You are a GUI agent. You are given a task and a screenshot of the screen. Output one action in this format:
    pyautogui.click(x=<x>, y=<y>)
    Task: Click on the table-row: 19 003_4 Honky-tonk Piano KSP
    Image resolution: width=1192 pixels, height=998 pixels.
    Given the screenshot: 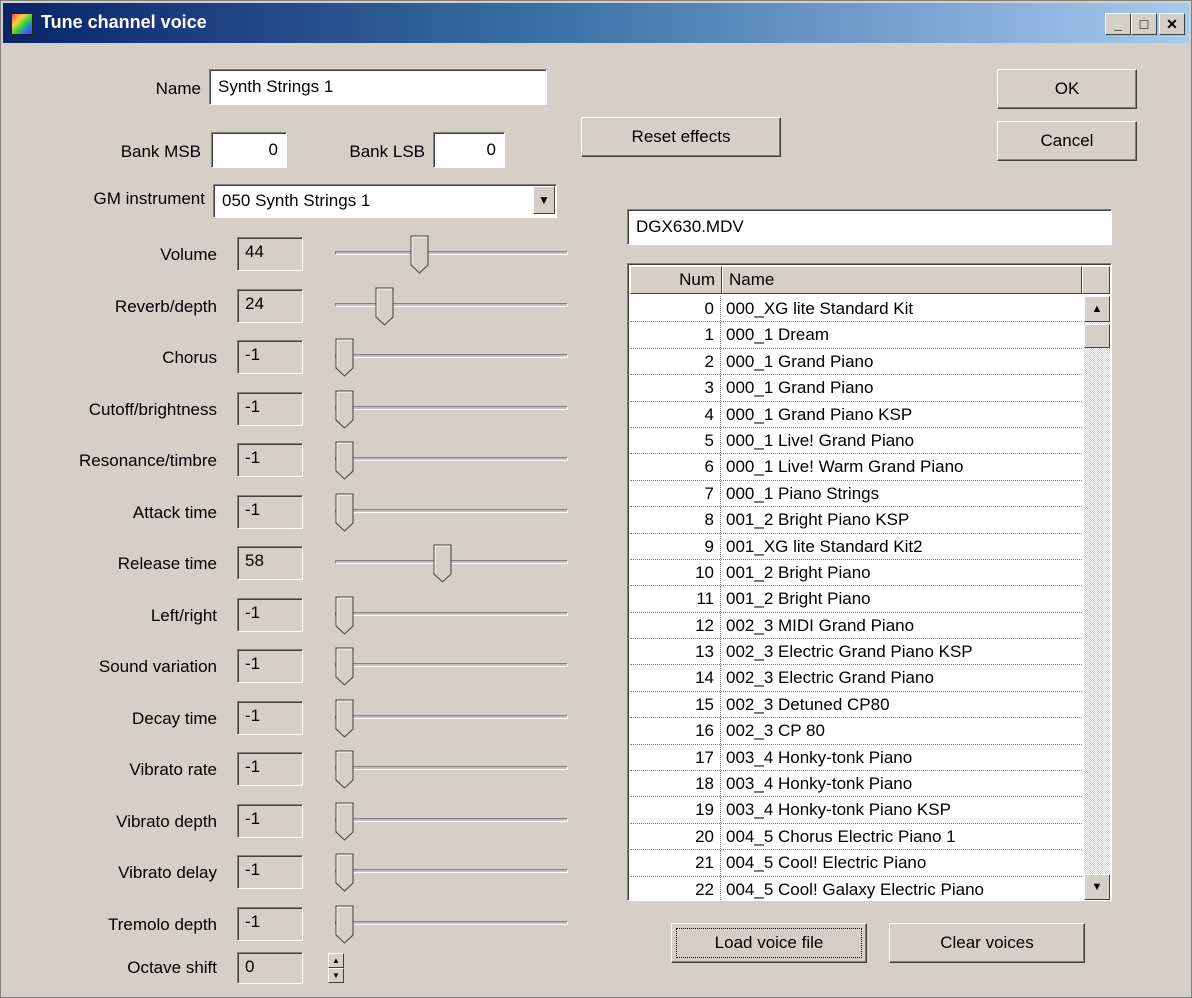 What is the action you would take?
    pyautogui.click(x=856, y=810)
    